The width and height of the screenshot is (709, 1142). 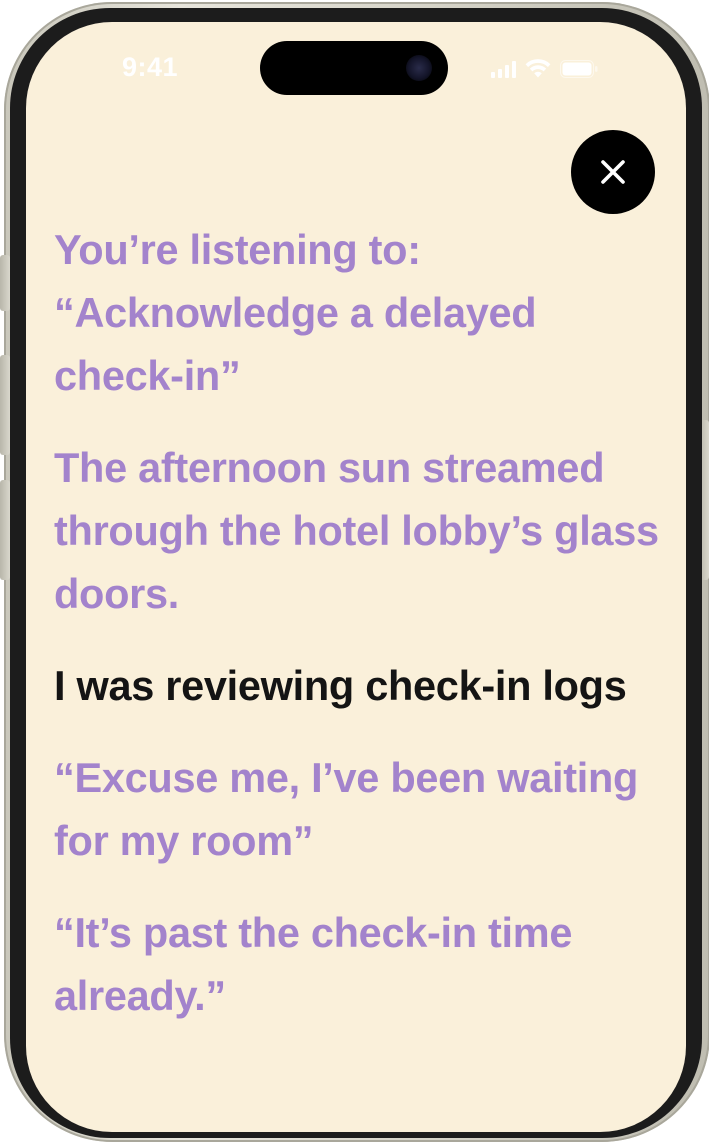 What do you see at coordinates (5, 405) in the screenshot?
I see `volume-up-button` at bounding box center [5, 405].